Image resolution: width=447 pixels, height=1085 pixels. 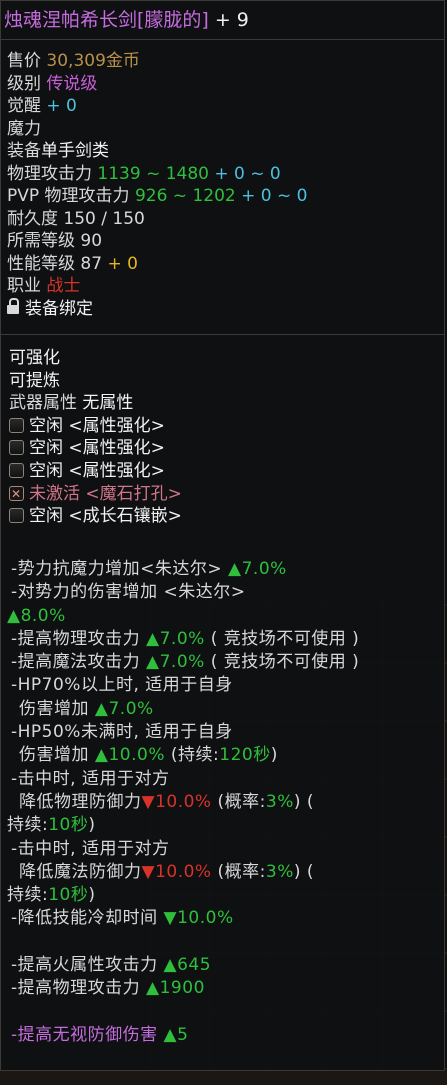 I want to click on weapon-attribute-row: 武器属性 无属性, so click(x=222, y=403).